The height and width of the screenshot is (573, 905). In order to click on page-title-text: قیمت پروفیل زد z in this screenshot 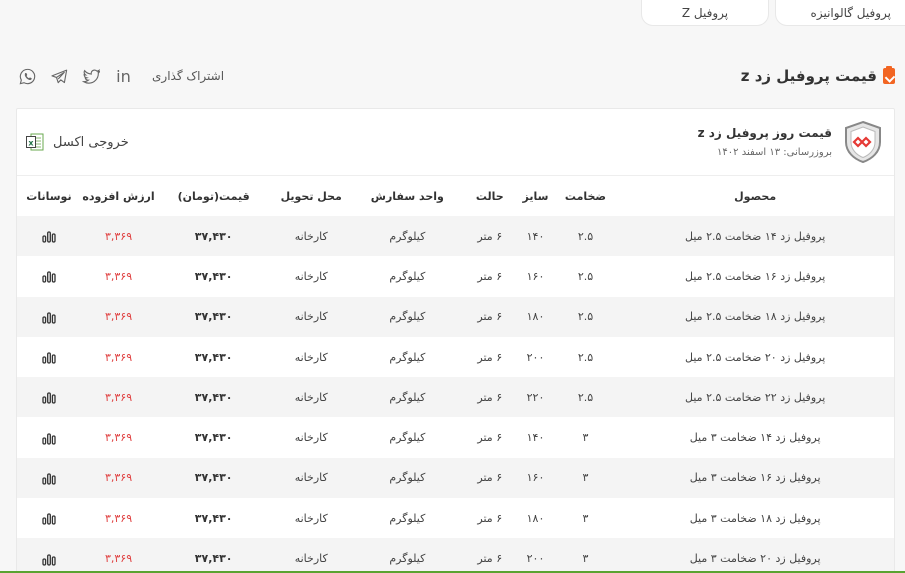, I will do `click(808, 76)`.